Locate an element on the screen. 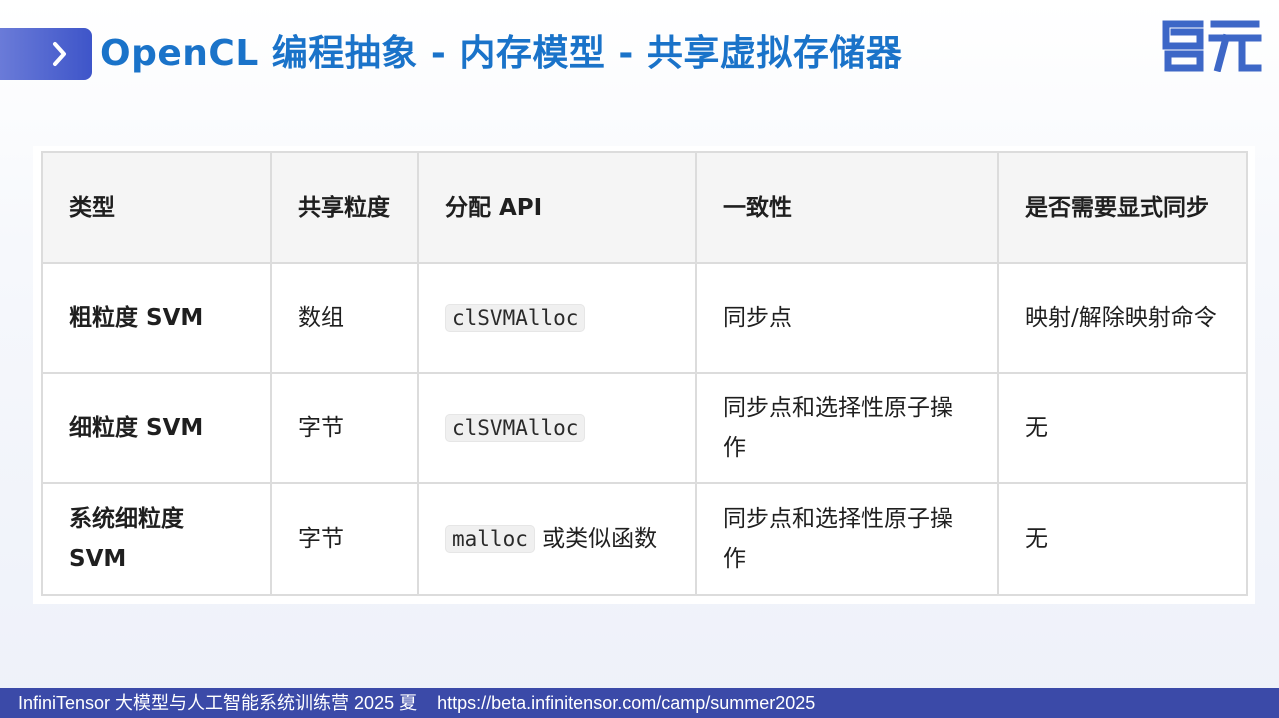 Image resolution: width=1279 pixels, height=718 pixels. qiyuan-logo-icon is located at coordinates (1212, 46).